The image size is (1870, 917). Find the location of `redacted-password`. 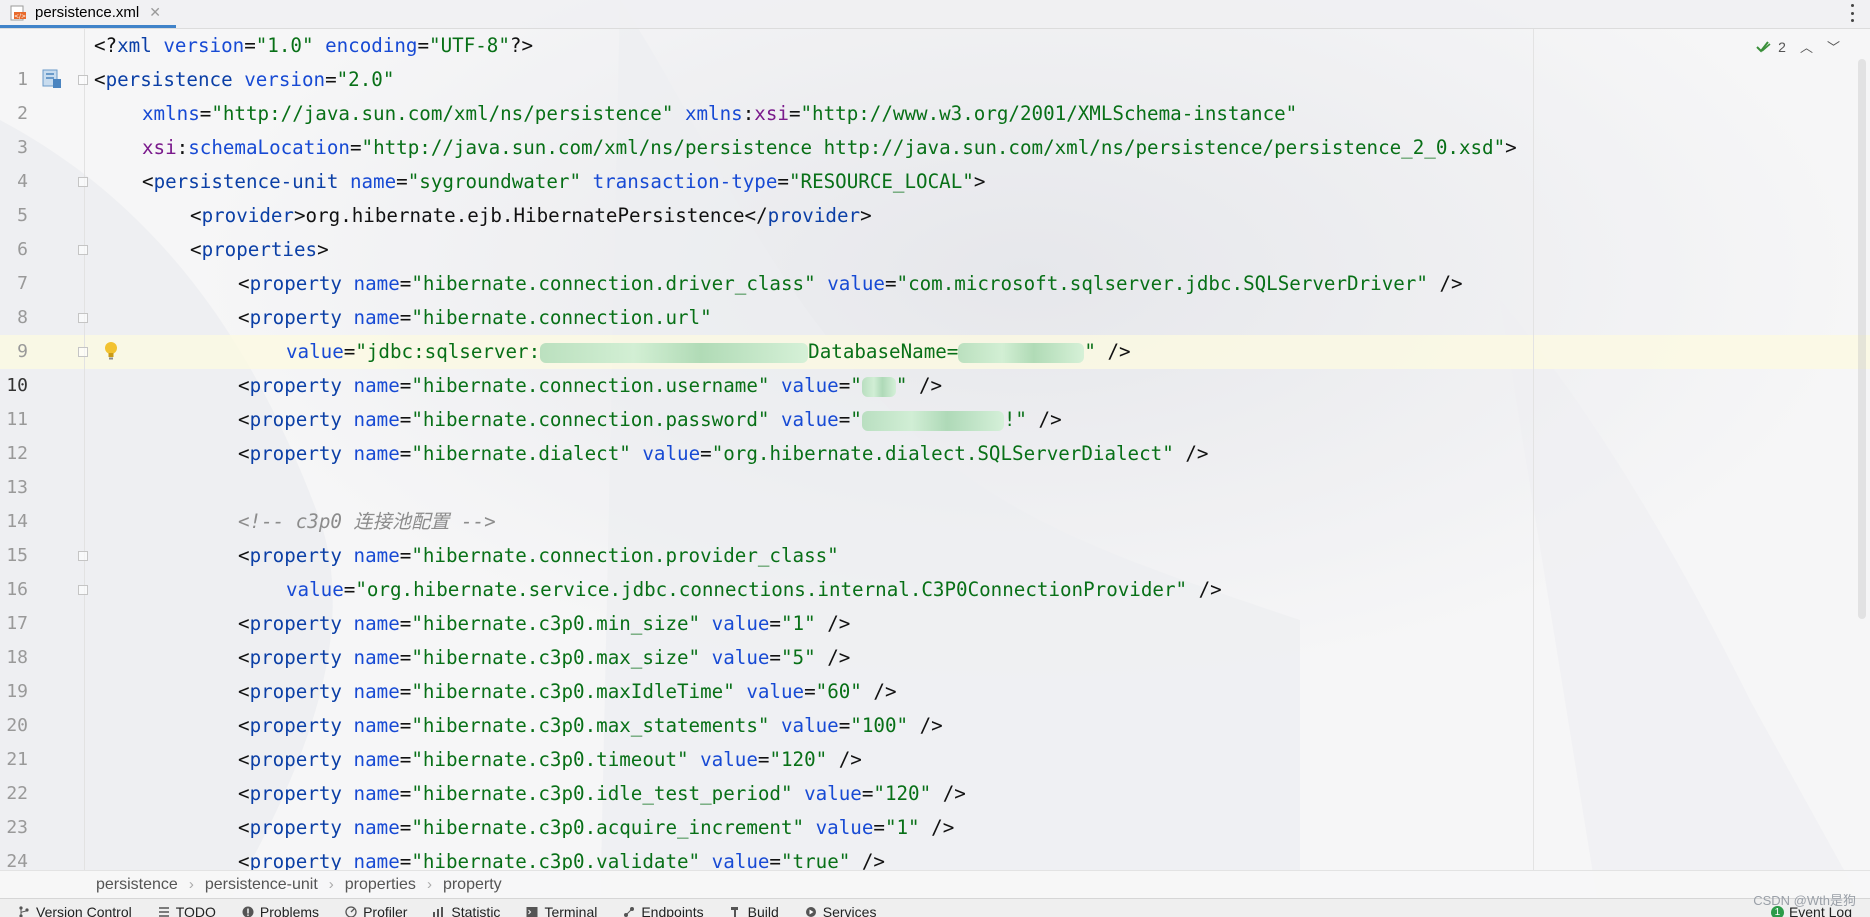

redacted-password is located at coordinates (932, 420).